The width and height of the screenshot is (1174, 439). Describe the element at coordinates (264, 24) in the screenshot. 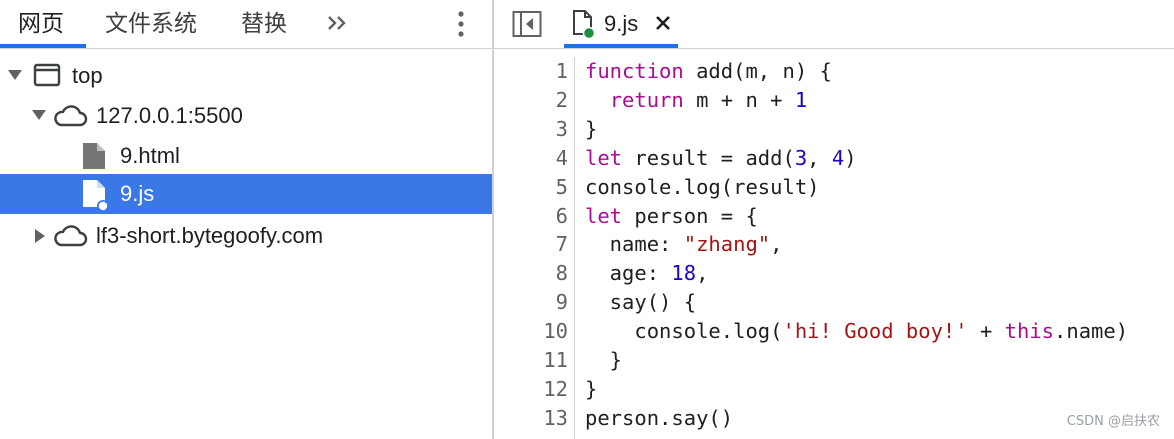

I see `tab-overrides: 替换` at that location.